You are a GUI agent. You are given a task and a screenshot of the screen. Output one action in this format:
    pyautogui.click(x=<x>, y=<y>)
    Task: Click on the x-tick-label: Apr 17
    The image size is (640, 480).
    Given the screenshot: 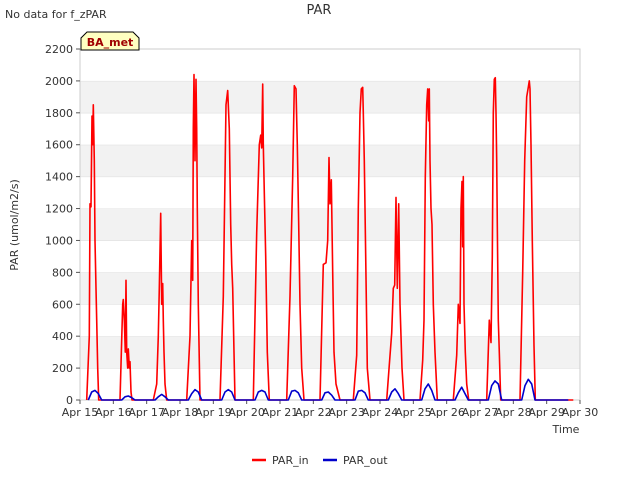 What is the action you would take?
    pyautogui.click(x=146, y=412)
    